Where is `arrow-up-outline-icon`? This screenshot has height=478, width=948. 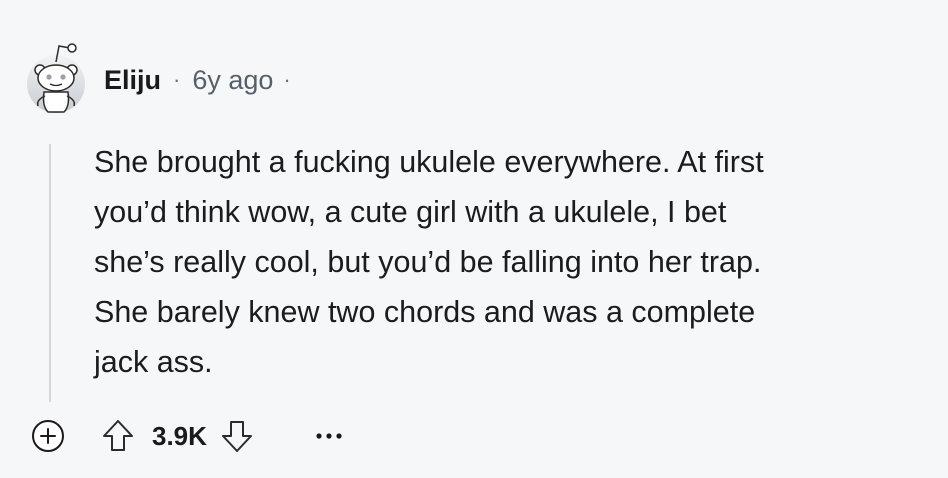 arrow-up-outline-icon is located at coordinates (118, 435).